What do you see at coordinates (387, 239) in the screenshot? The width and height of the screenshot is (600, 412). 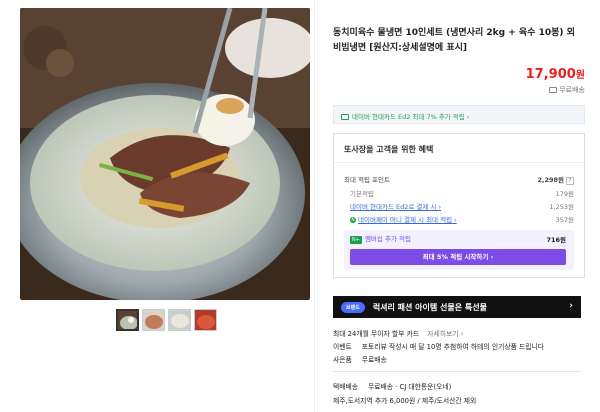 I see `membership-label: 멤버십 추가 적립` at bounding box center [387, 239].